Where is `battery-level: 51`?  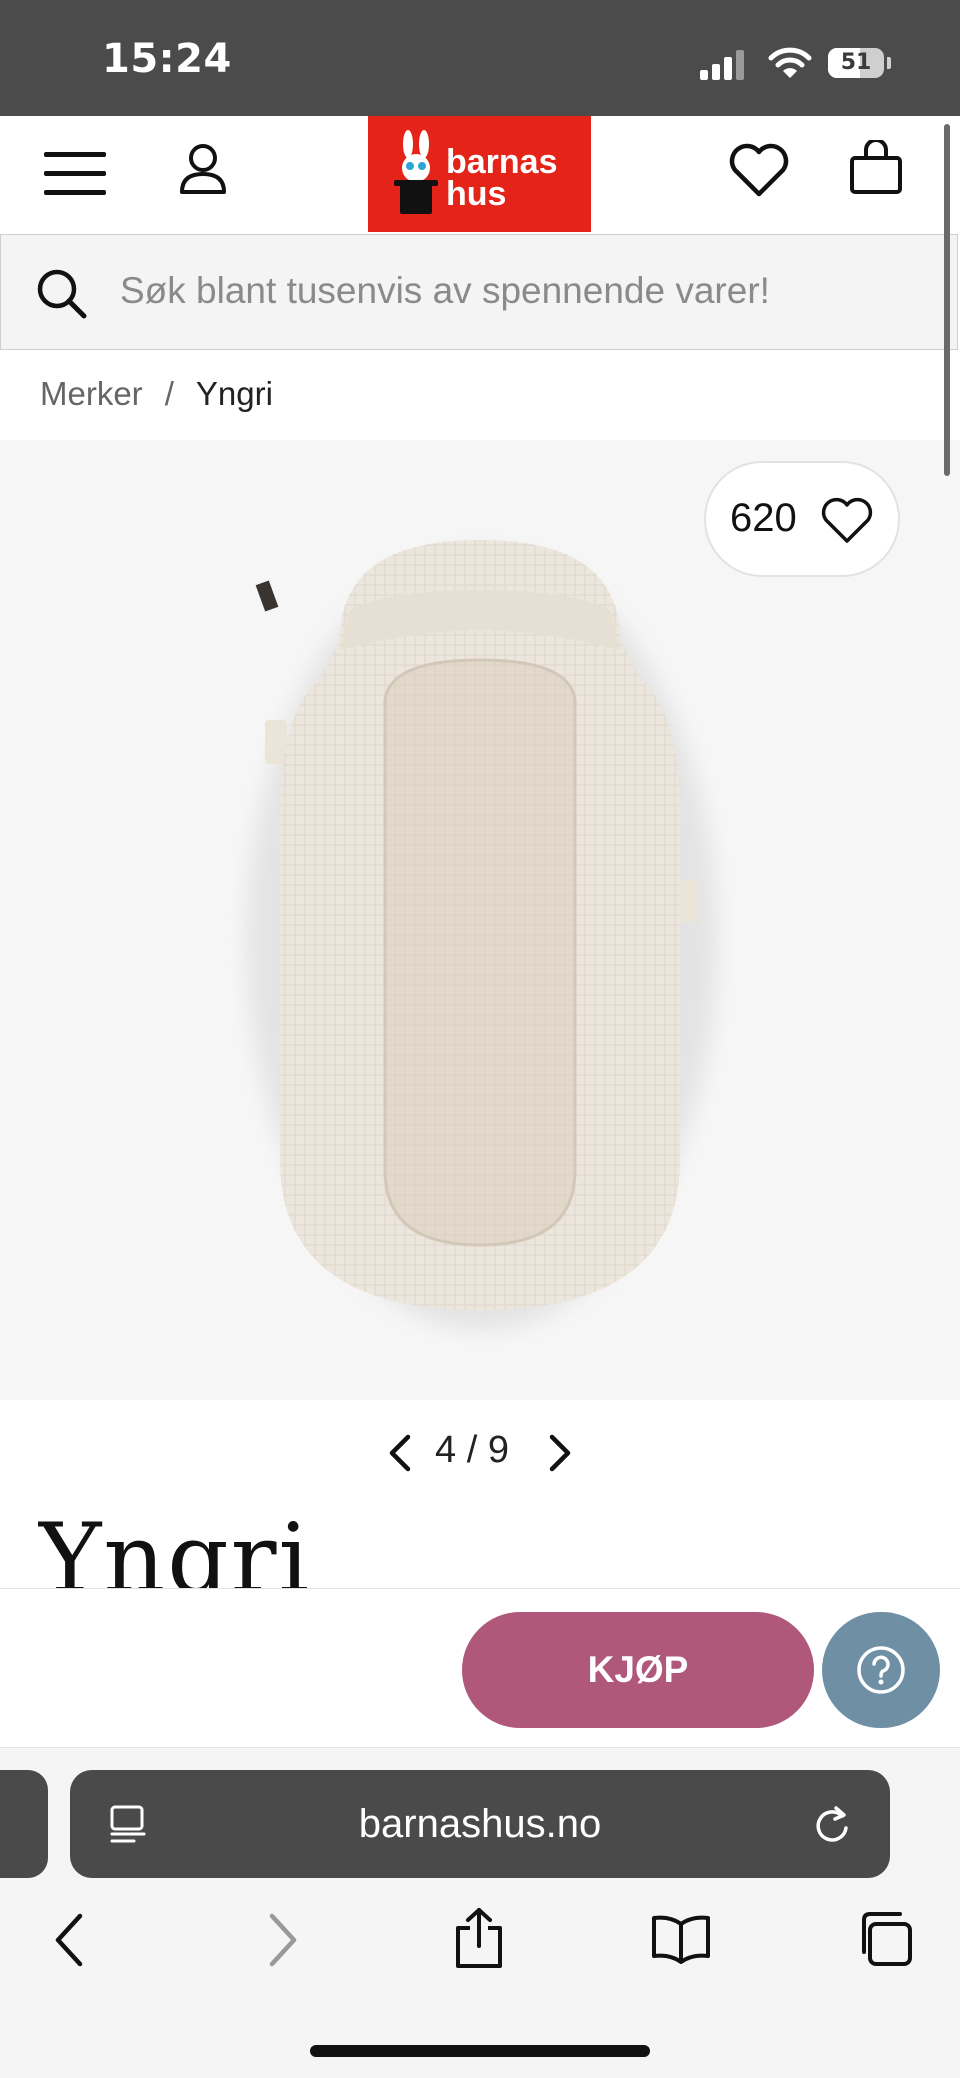 battery-level: 51 is located at coordinates (856, 62).